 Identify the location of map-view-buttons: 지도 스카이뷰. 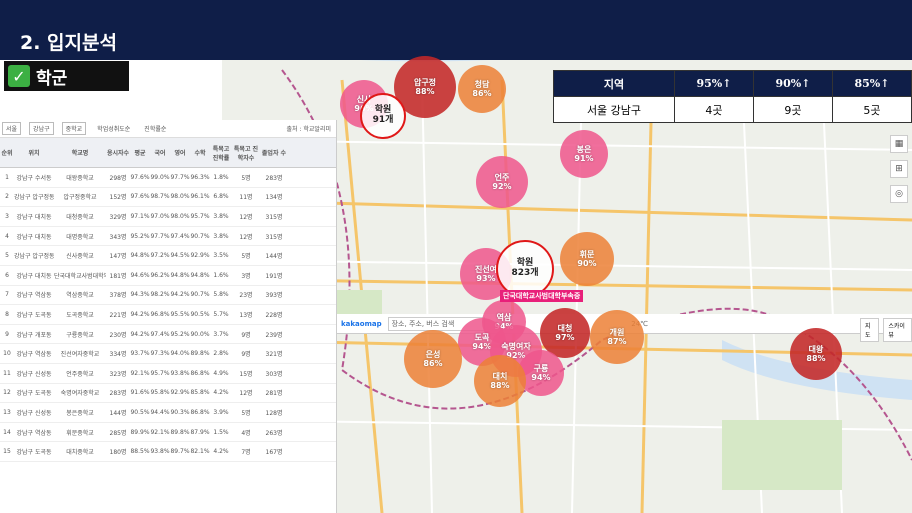
(886, 330).